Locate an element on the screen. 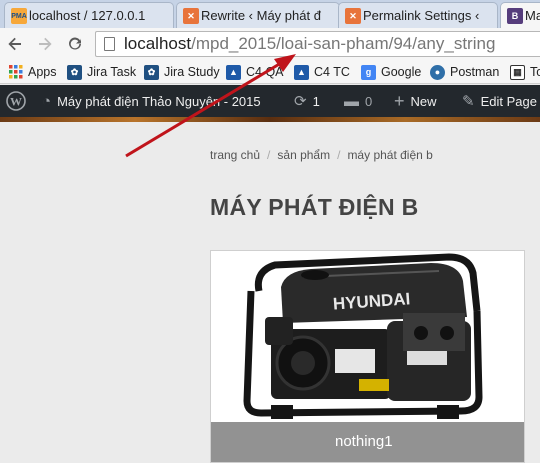  bookmark-jira-study: ✿ Jira Study is located at coordinates (182, 72).